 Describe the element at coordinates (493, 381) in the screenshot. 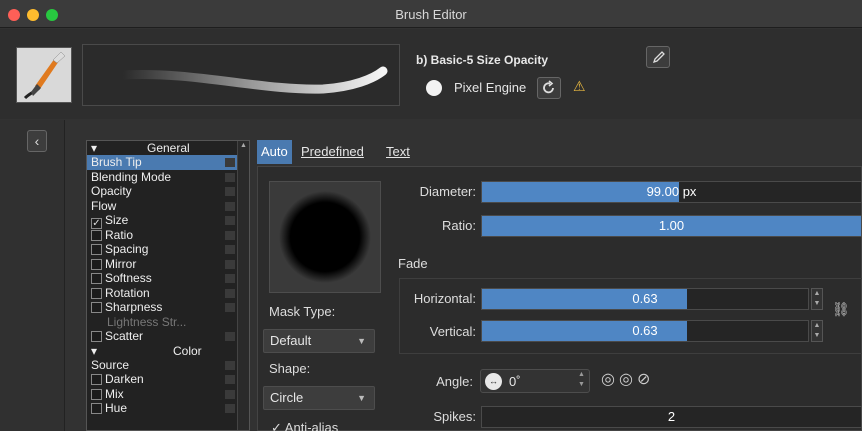

I see `angle-dial-icon: ↔` at that location.